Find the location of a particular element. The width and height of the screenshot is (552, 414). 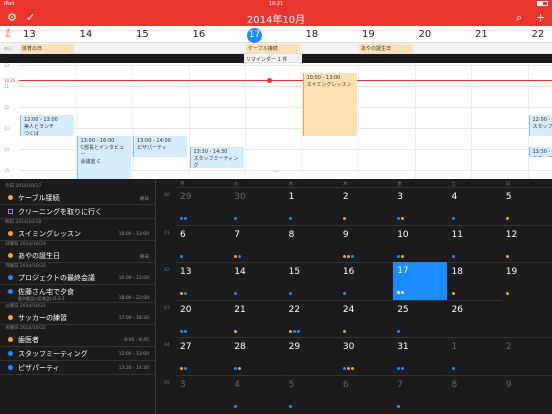

drag-handle-icon: ︵ is located at coordinates (276, 169).